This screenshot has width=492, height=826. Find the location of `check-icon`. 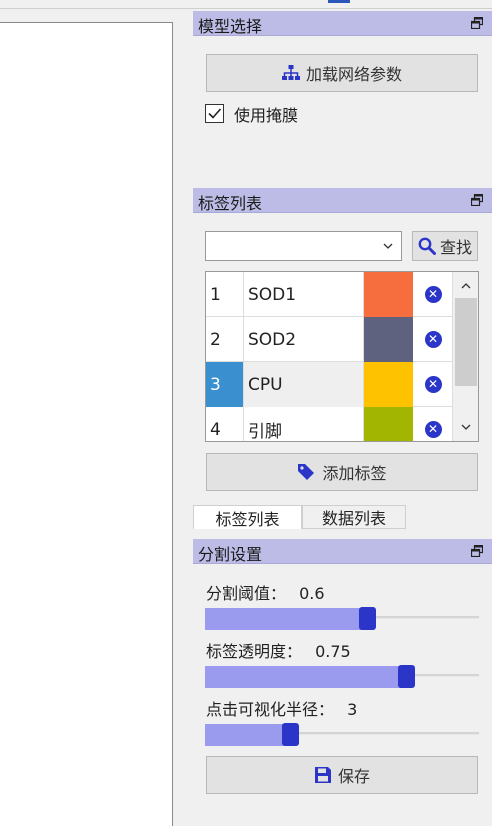

check-icon is located at coordinates (215, 113).